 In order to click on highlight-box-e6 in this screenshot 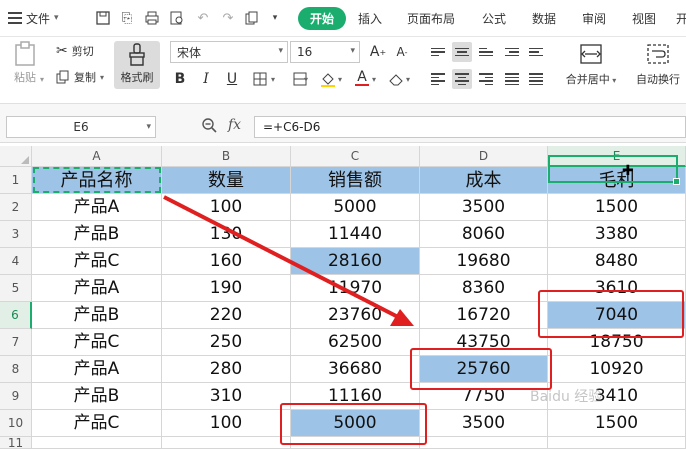, I will do `click(611, 314)`.